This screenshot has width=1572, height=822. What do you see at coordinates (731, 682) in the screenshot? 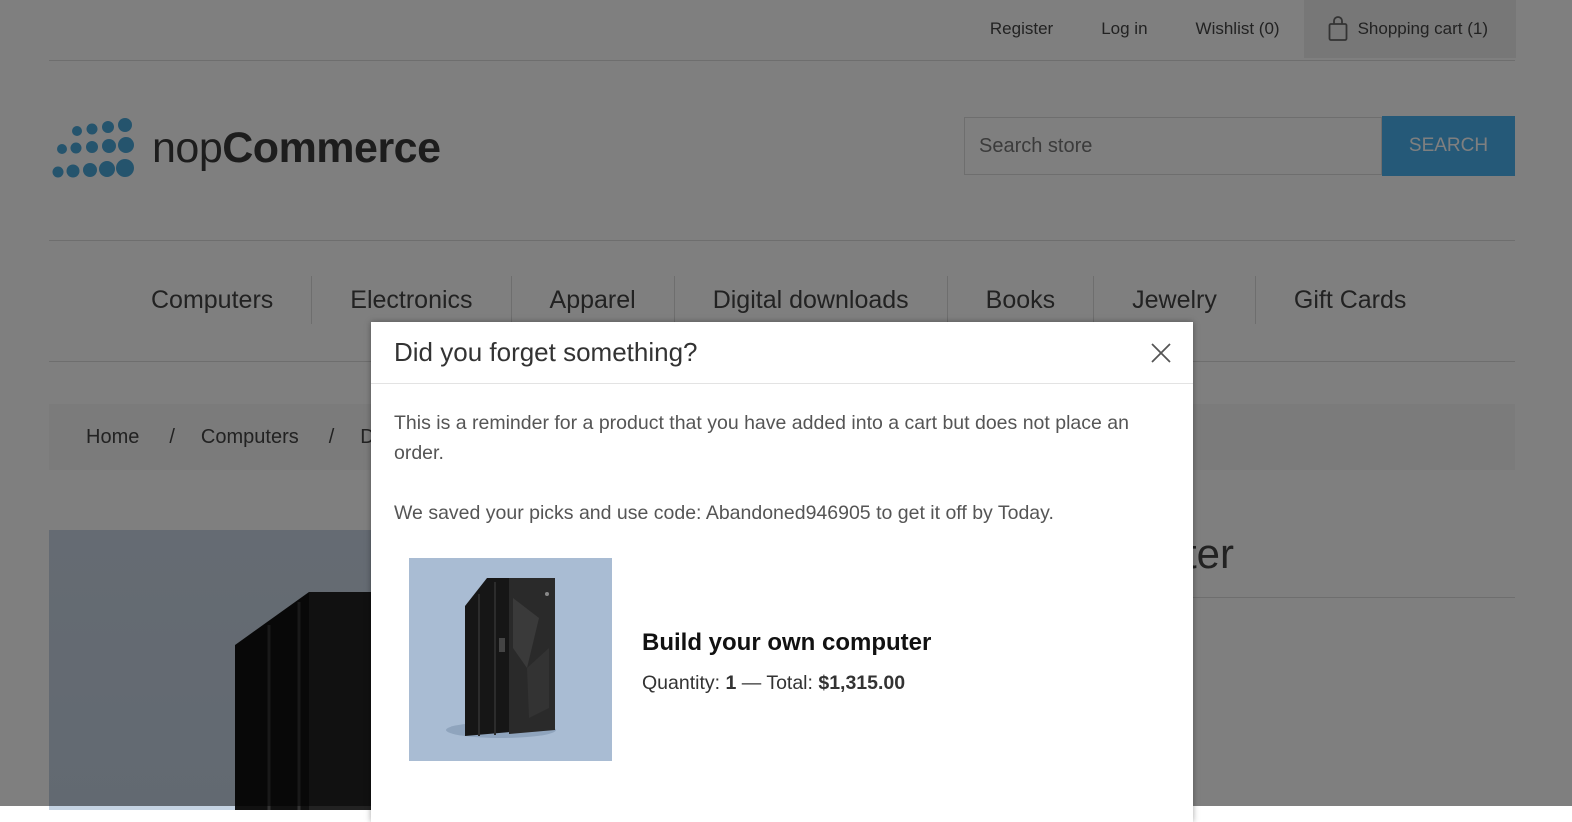
I see `quantity-value: 1` at bounding box center [731, 682].